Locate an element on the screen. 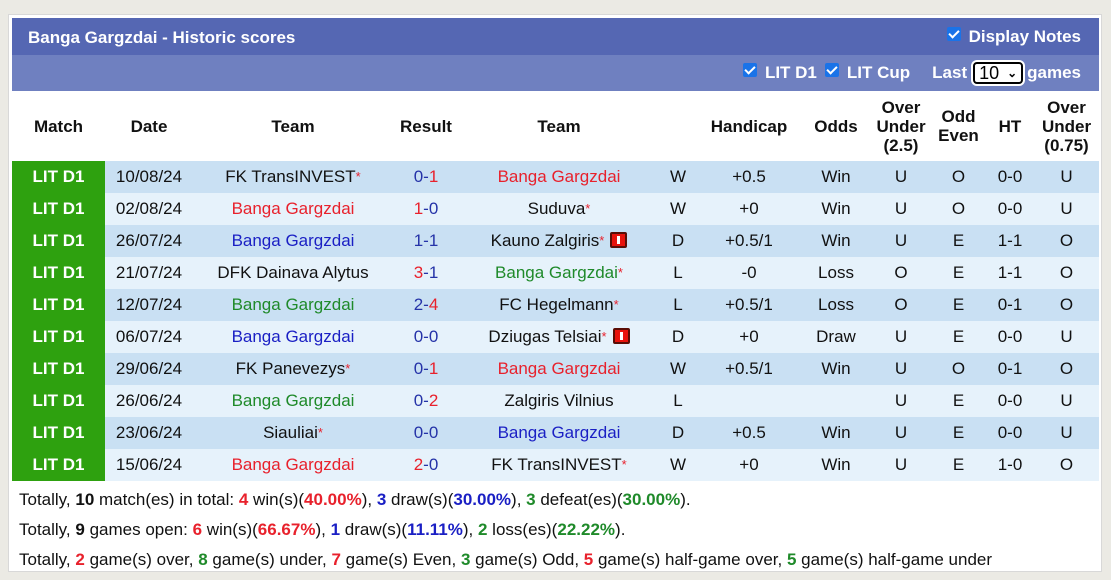  display-notes-checkbox is located at coordinates (953, 34).